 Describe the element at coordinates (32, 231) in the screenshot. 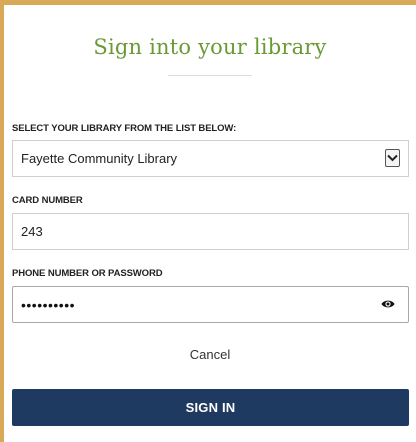

I see `card-number-value: 243` at that location.